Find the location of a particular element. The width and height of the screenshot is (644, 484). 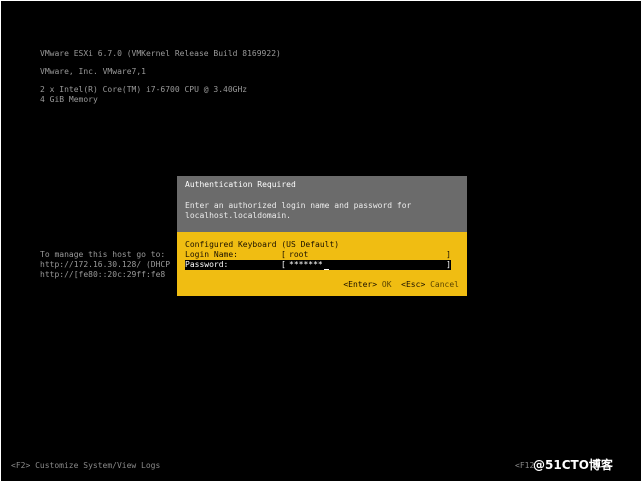

dialog-message-line: localhost.localdomain. is located at coordinates (238, 215).